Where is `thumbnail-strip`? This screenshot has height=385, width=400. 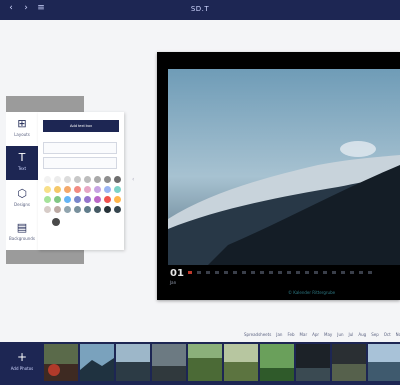 thumbnail-strip is located at coordinates (222, 362).